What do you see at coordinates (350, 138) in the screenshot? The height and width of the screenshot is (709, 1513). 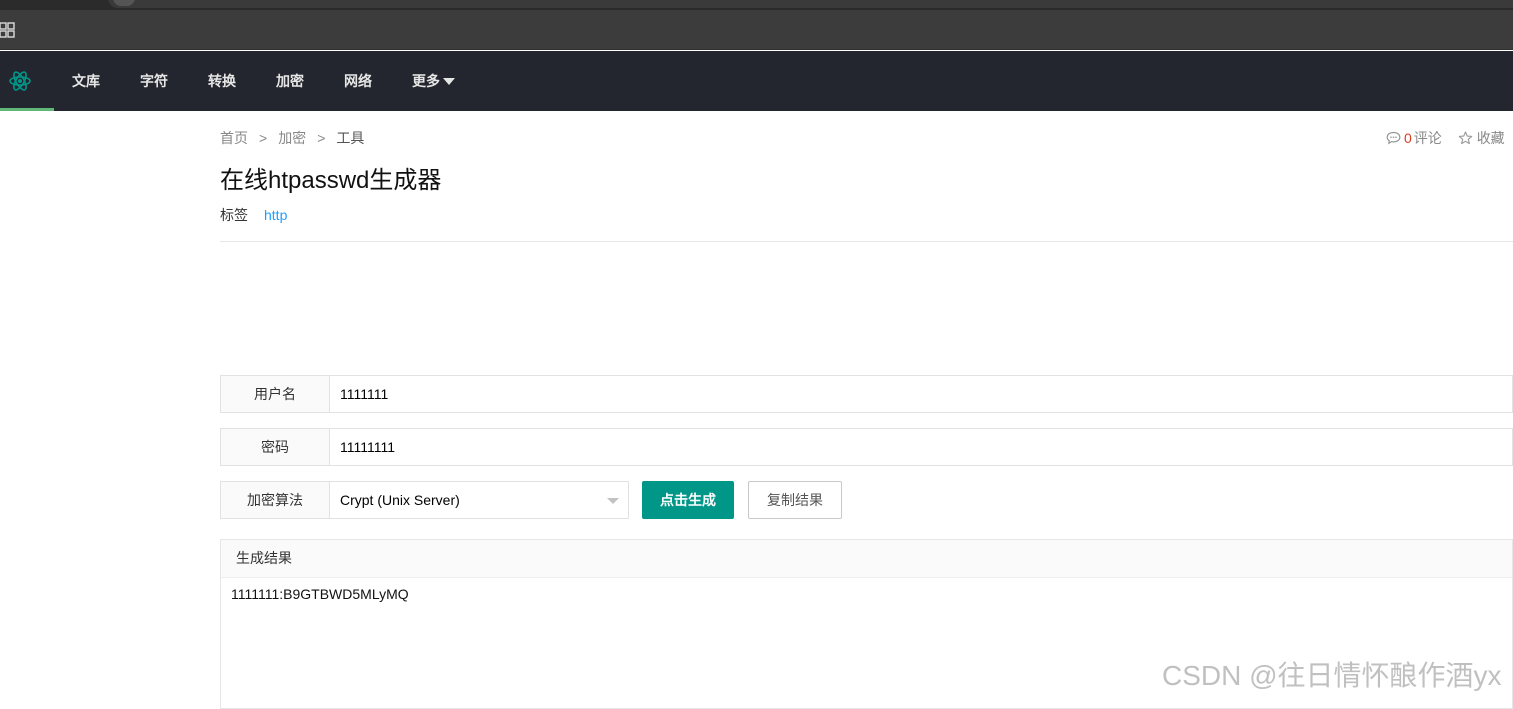 I see `breadcrumb-tools: 工具` at bounding box center [350, 138].